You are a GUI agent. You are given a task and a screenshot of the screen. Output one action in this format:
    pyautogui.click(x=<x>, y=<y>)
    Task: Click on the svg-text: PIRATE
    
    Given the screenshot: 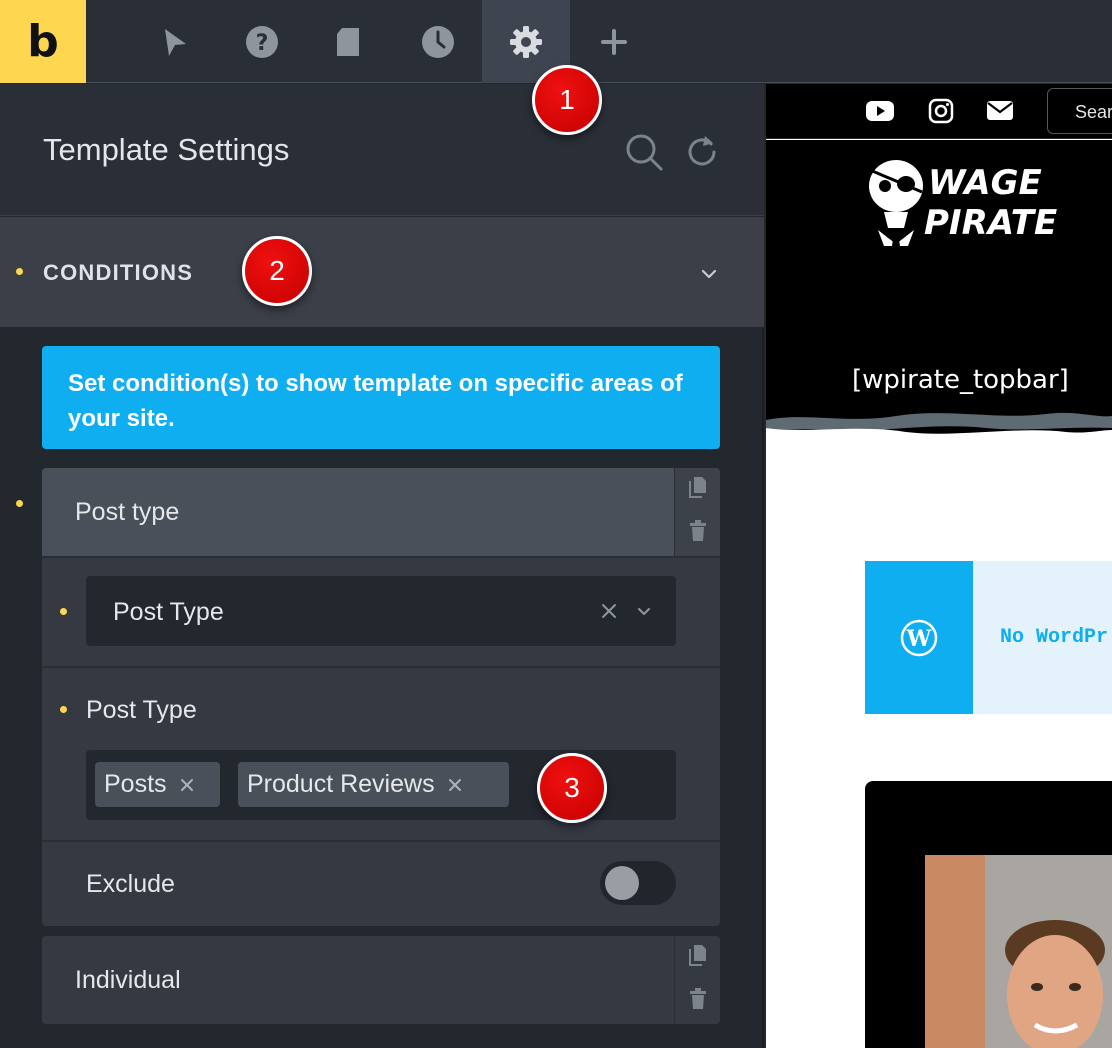 What is the action you would take?
    pyautogui.click(x=990, y=223)
    